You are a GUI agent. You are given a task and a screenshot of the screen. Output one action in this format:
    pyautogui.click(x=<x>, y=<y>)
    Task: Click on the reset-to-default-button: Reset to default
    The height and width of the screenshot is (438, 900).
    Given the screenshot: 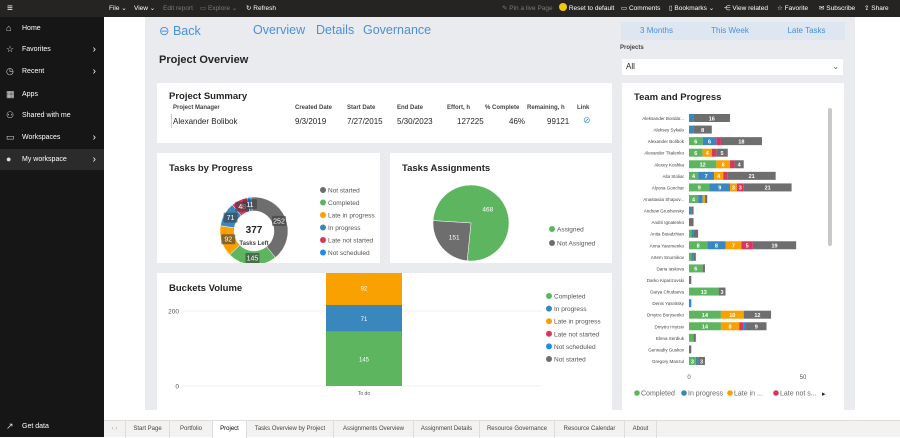 What is the action you would take?
    pyautogui.click(x=586, y=8)
    